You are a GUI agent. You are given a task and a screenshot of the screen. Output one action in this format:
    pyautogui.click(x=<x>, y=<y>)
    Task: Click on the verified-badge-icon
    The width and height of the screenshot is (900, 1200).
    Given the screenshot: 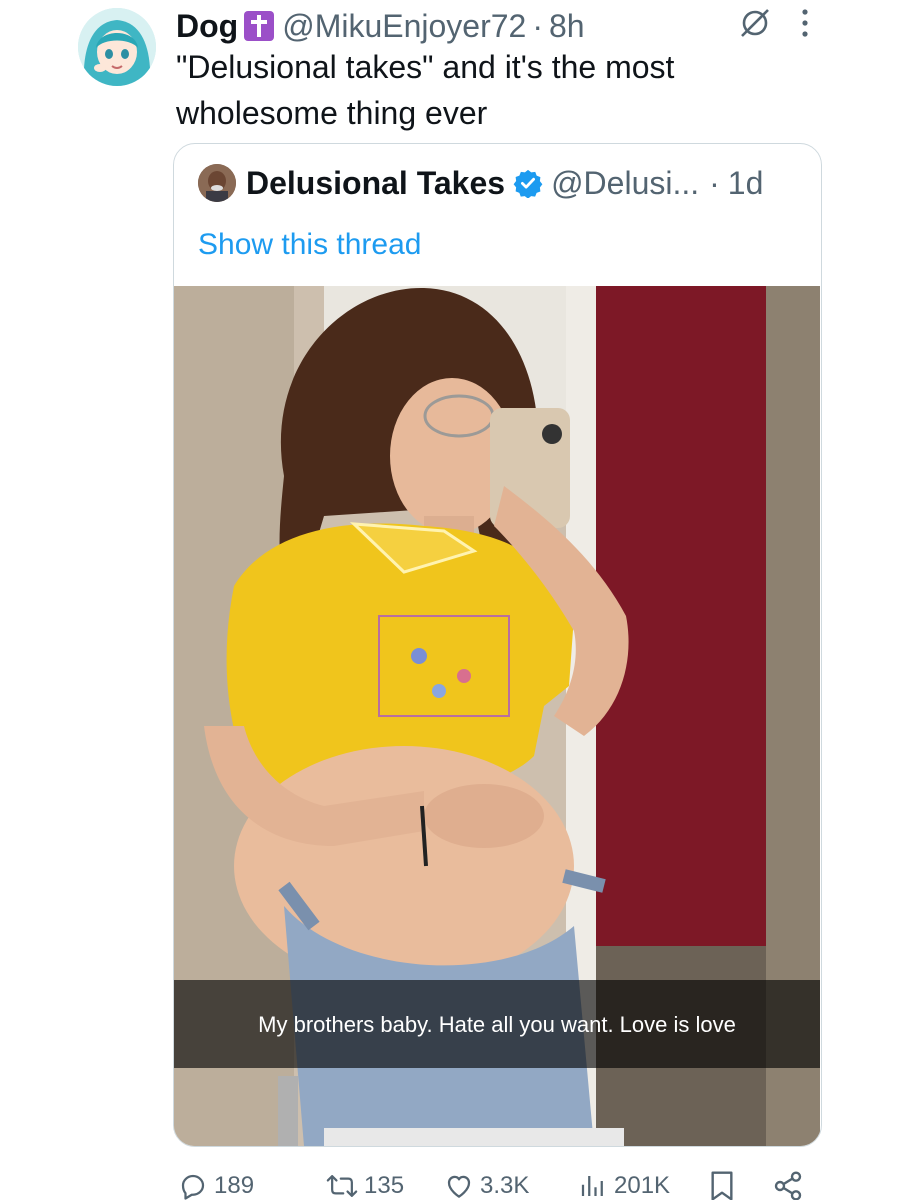 What is the action you would take?
    pyautogui.click(x=528, y=183)
    